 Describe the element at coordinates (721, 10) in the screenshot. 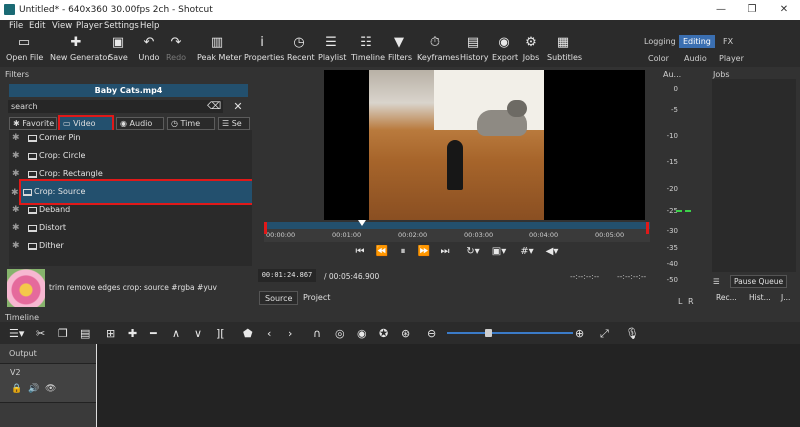

I see `minimize-button: —` at that location.